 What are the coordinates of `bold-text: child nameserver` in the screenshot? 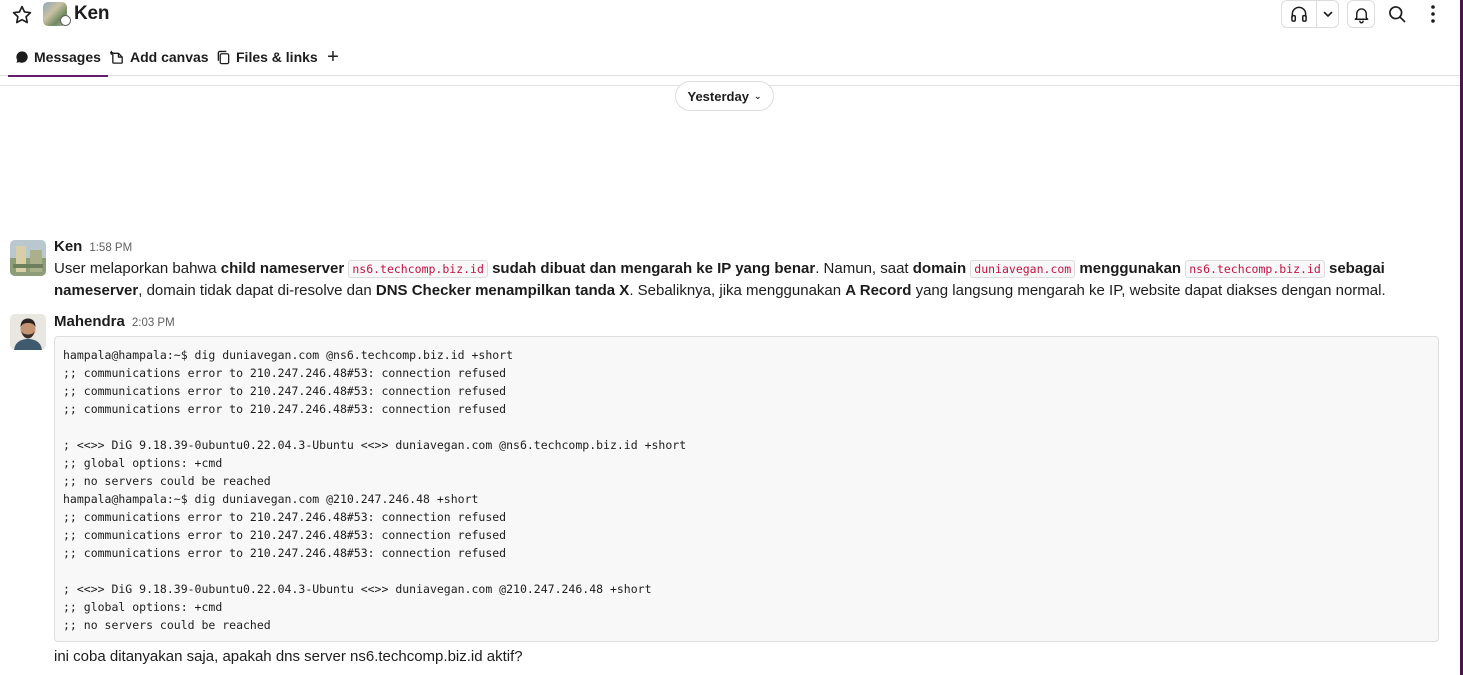 It's located at (282, 268).